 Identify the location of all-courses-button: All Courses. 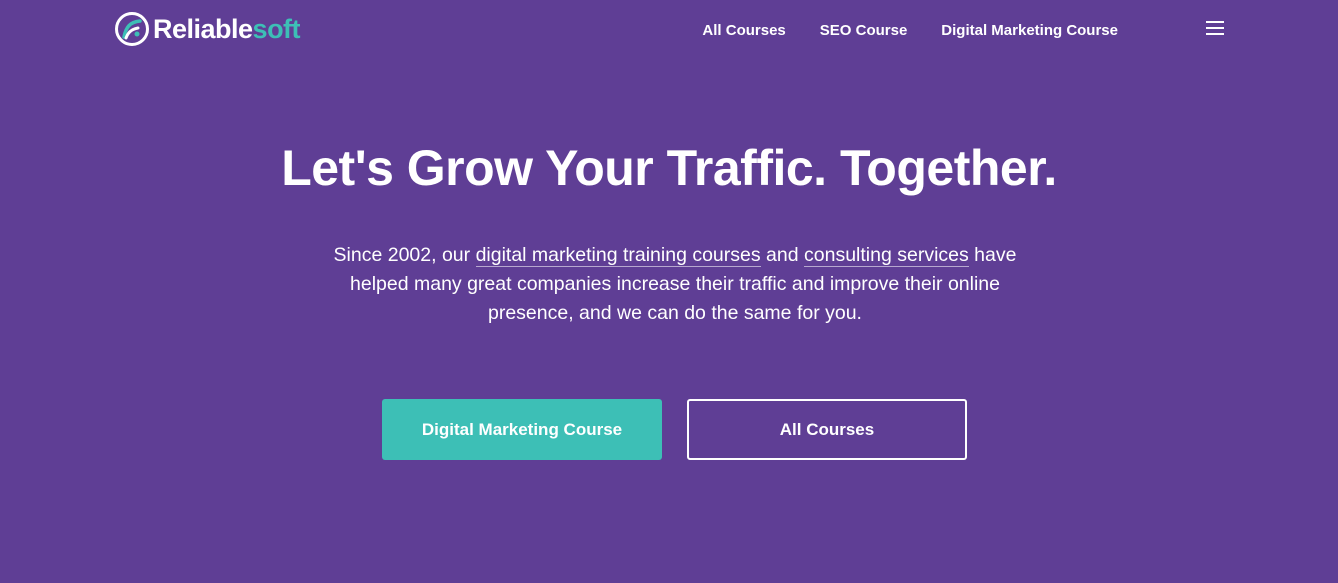
(827, 429).